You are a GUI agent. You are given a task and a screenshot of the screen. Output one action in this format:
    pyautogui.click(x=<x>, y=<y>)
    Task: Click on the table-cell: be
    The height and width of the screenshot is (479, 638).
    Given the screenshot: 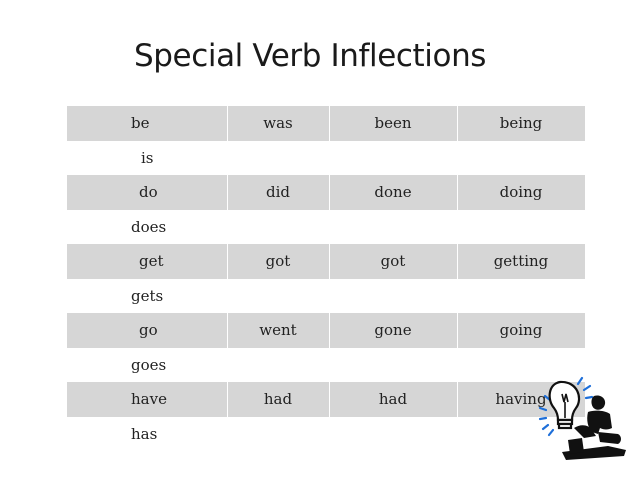 What is the action you would take?
    pyautogui.click(x=140, y=123)
    